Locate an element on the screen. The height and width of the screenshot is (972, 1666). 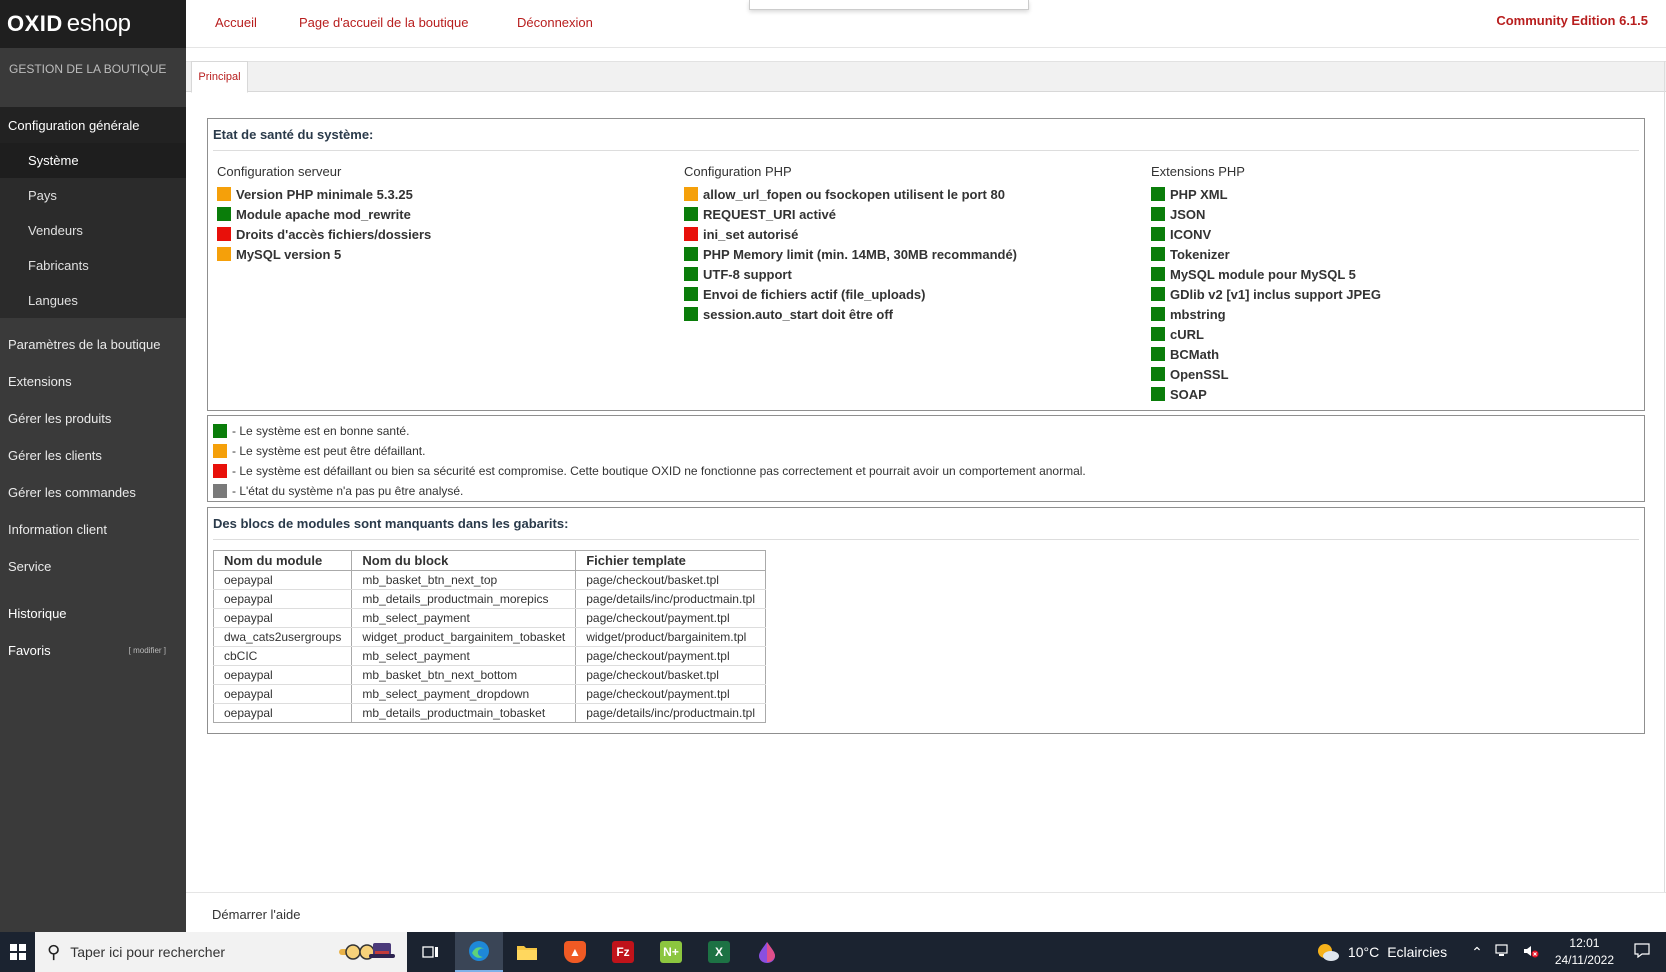
task-view-icon is located at coordinates (431, 952).